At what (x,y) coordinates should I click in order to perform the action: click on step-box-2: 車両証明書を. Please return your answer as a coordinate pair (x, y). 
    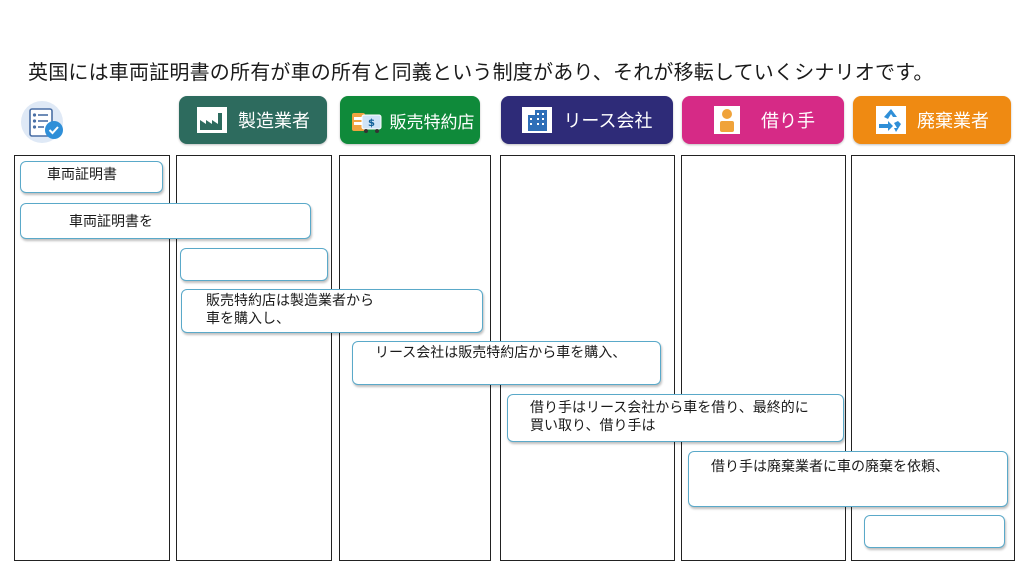
    Looking at the image, I should click on (165, 221).